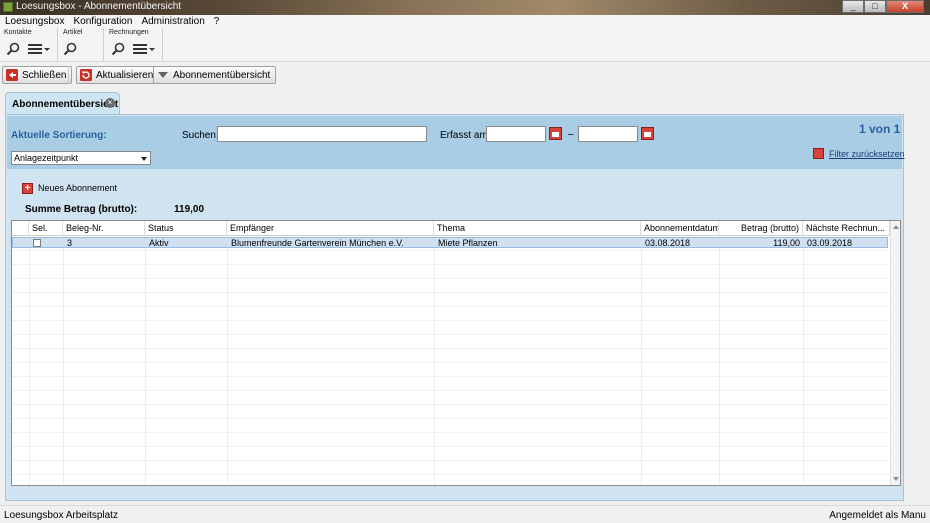  Describe the element at coordinates (680, 228) in the screenshot. I see `column-header-abodatum: Abonnementdatum` at that location.